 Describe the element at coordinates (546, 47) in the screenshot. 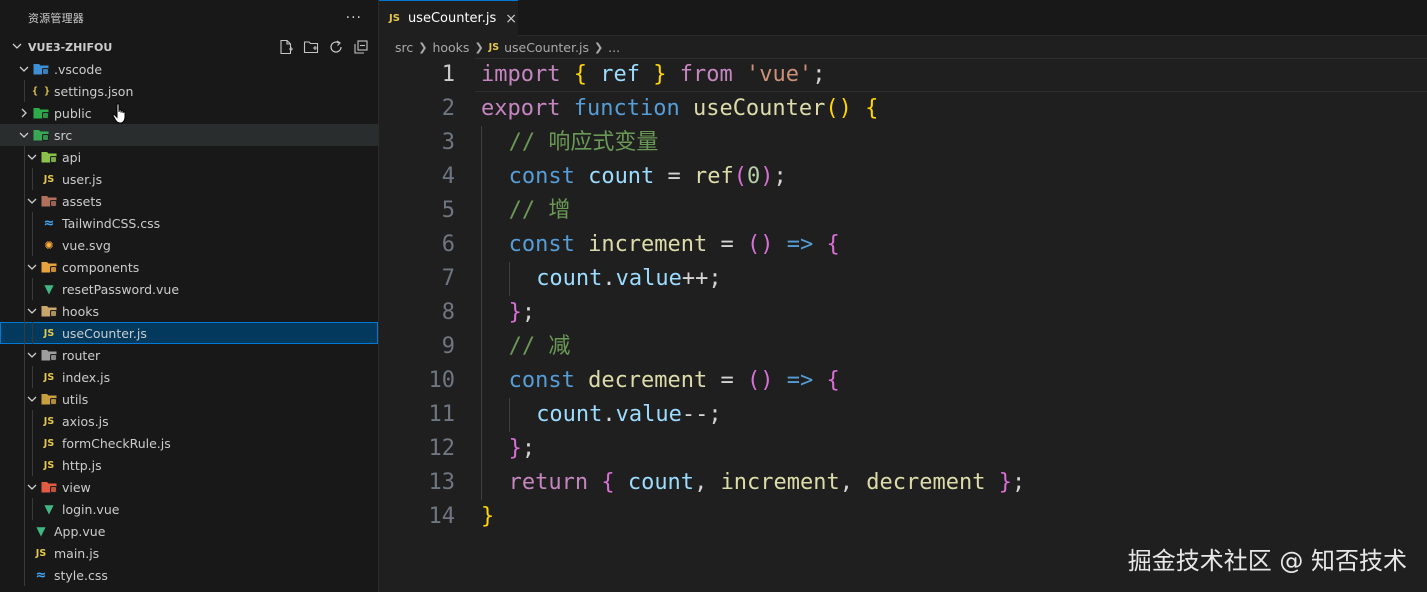

I see `breadcrumb-file: useCounter.js` at that location.